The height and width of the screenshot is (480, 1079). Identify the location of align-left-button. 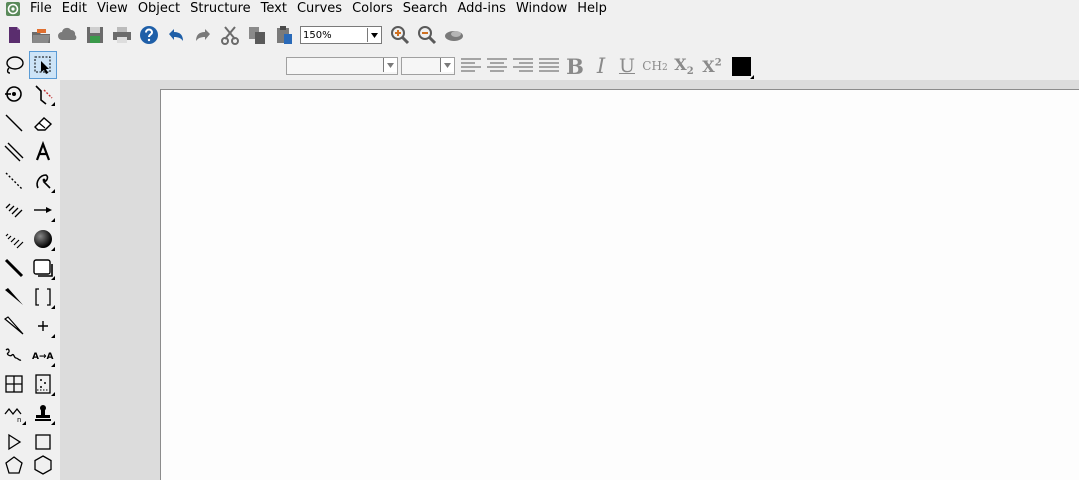
(471, 66).